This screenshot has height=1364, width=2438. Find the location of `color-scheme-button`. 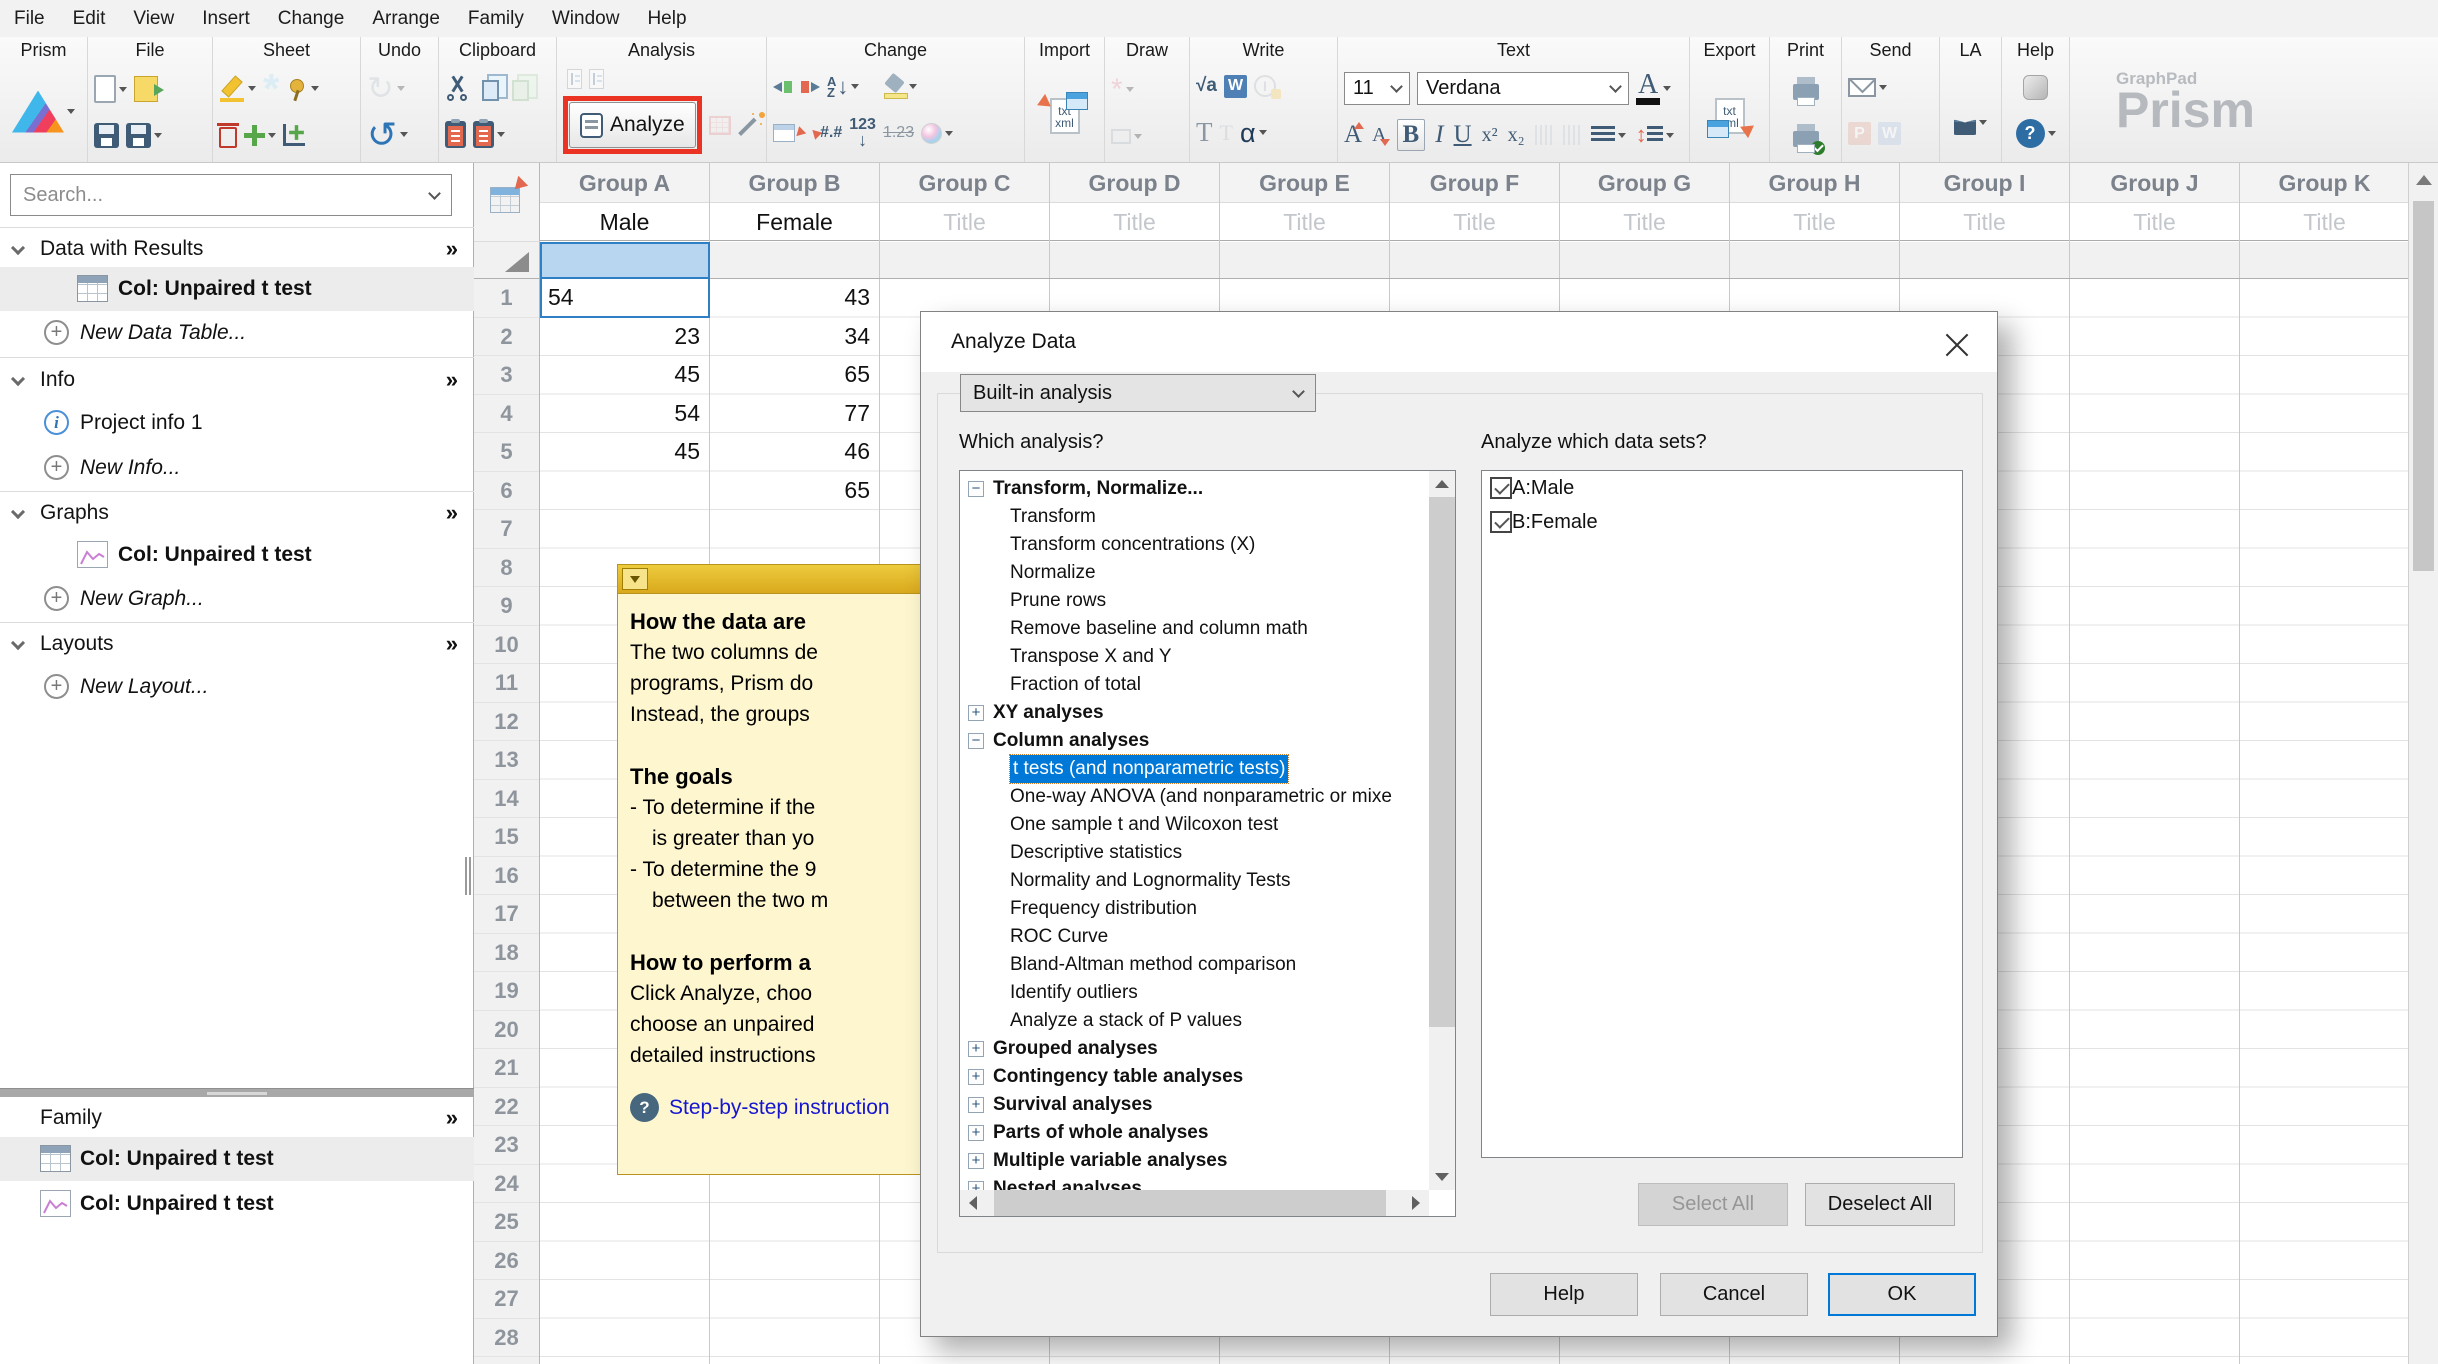

color-scheme-button is located at coordinates (937, 133).